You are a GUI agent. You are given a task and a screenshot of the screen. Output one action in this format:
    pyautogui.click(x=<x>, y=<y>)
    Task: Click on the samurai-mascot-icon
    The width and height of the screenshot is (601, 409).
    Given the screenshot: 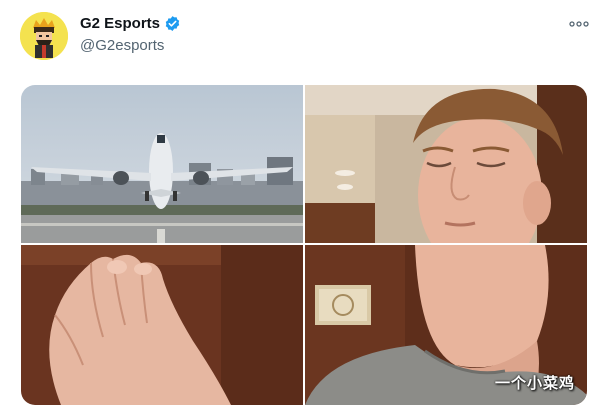 What is the action you would take?
    pyautogui.click(x=44, y=36)
    